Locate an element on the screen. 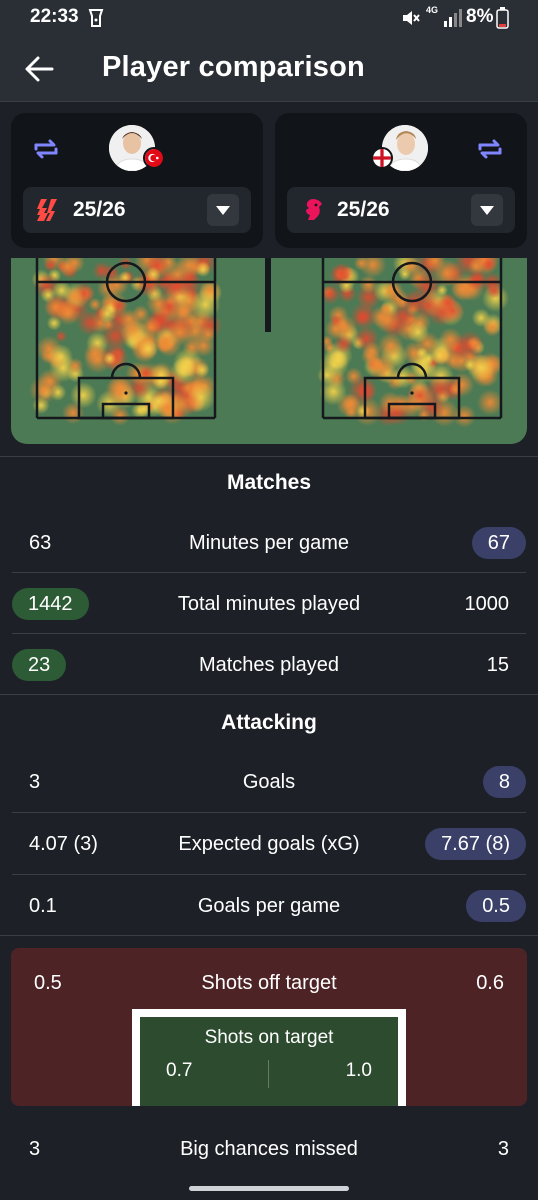  heatmap-graphic is located at coordinates (269, 343).